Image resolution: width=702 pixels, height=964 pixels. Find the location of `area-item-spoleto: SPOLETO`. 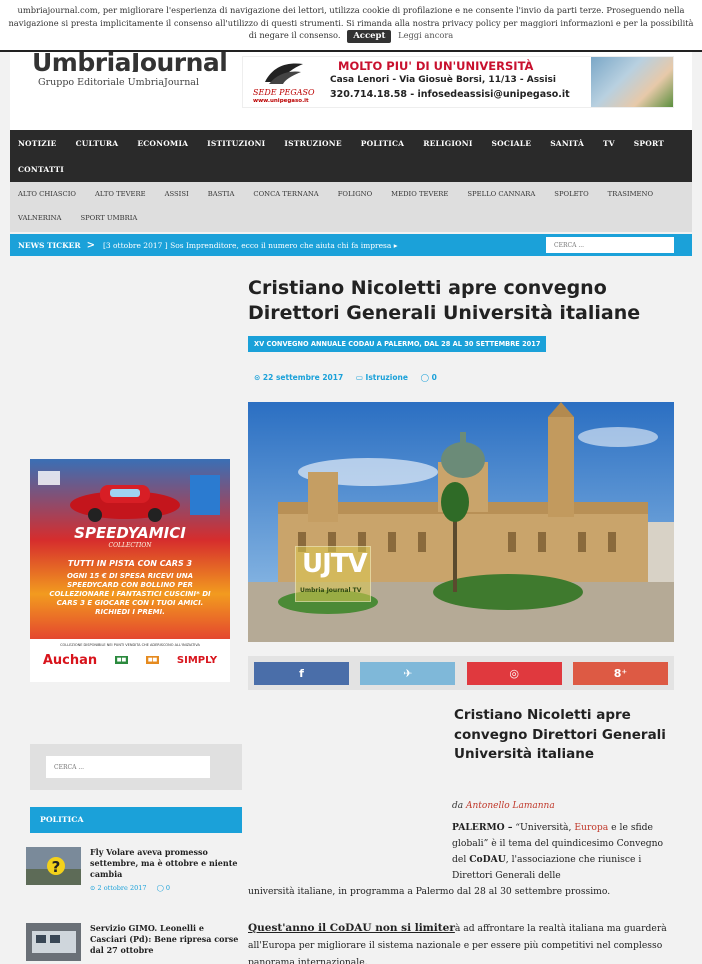

area-item-spoleto: SPOLETO is located at coordinates (571, 194).